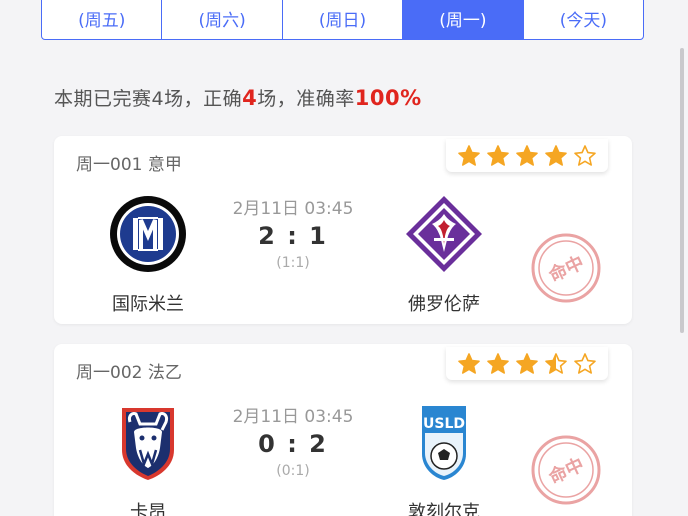 The height and width of the screenshot is (516, 688). Describe the element at coordinates (463, 19) in the screenshot. I see `tab-monday: (周一)` at that location.